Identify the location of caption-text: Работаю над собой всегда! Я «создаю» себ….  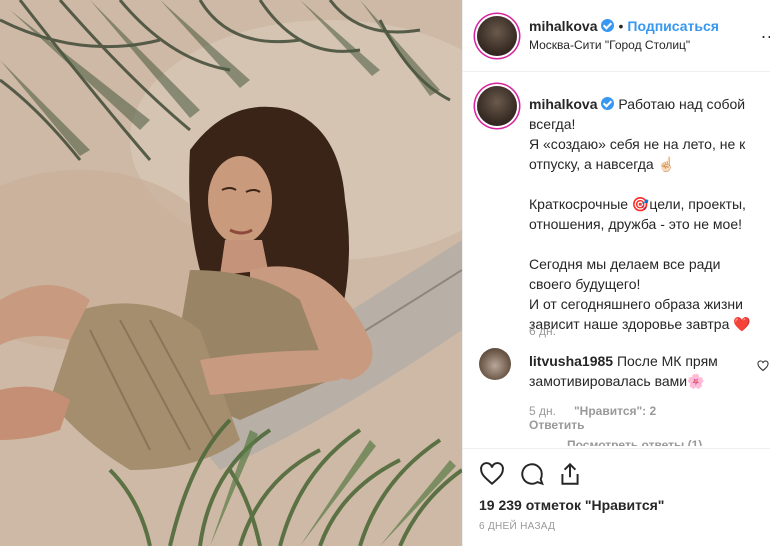
(640, 214).